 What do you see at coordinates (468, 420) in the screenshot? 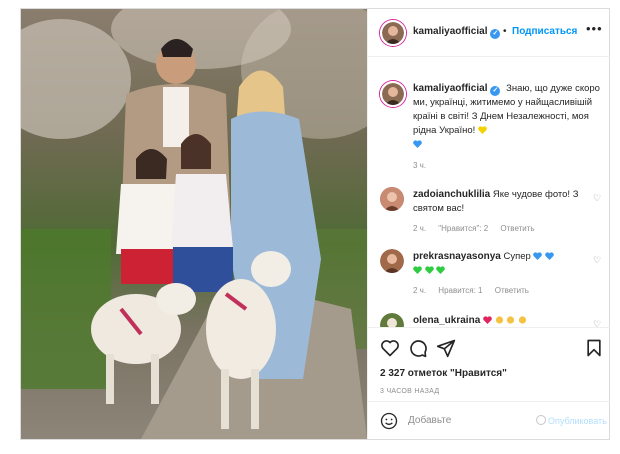
I see `comment-input` at bounding box center [468, 420].